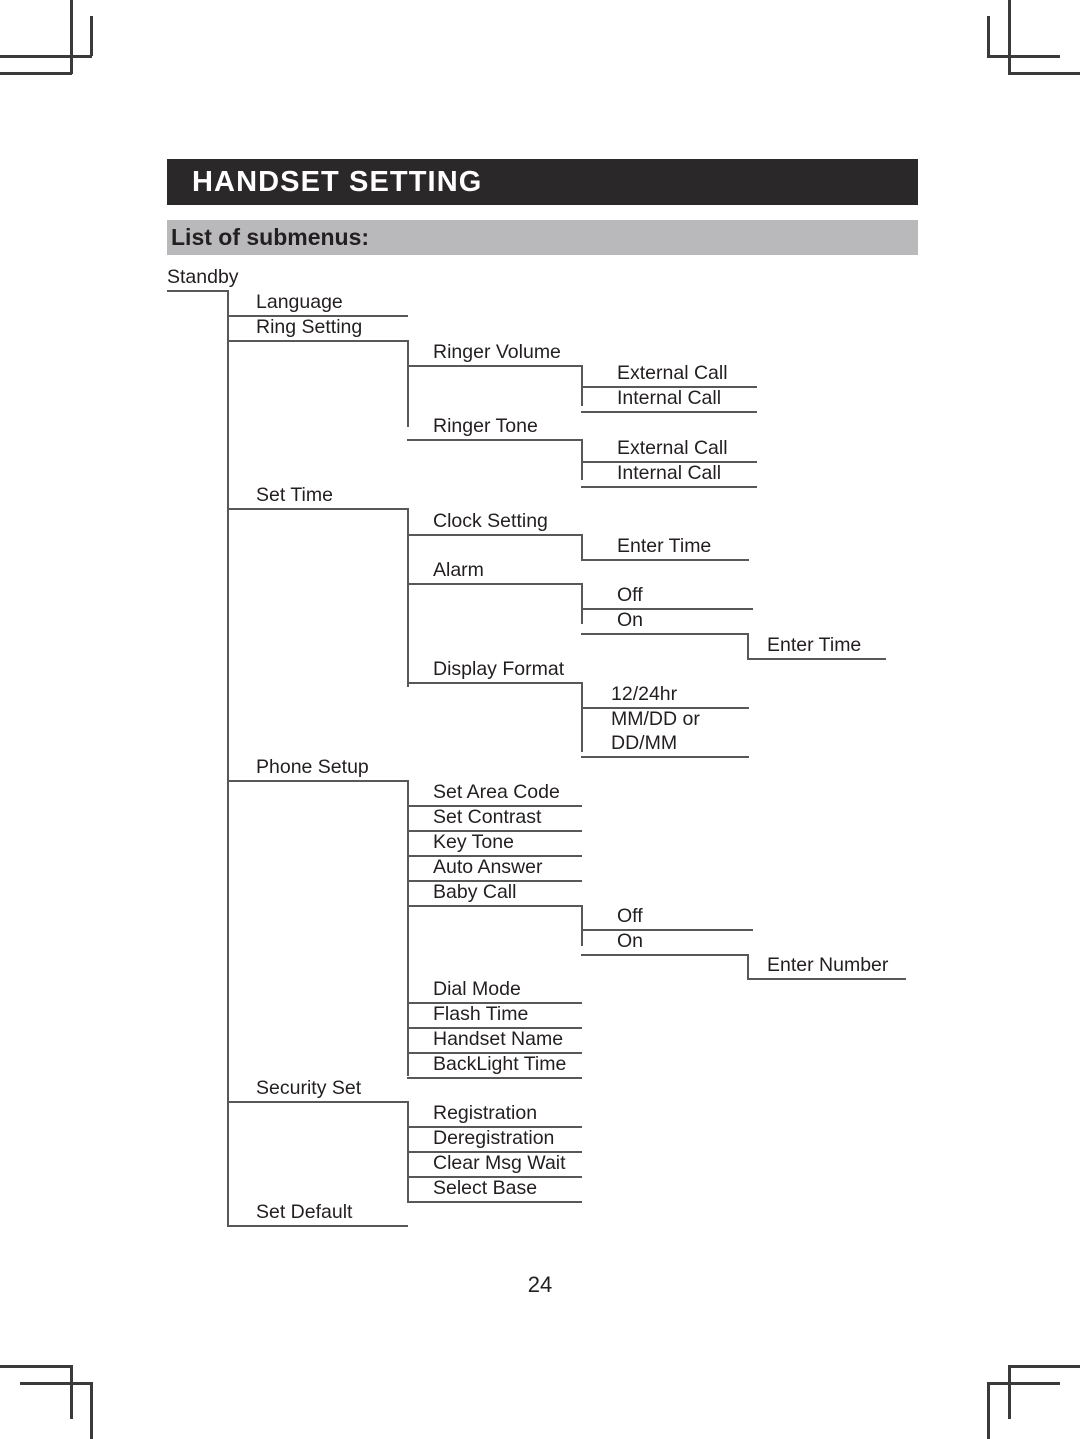 The height and width of the screenshot is (1439, 1080). What do you see at coordinates (203, 277) in the screenshot?
I see `tree-node-standby: Standby` at bounding box center [203, 277].